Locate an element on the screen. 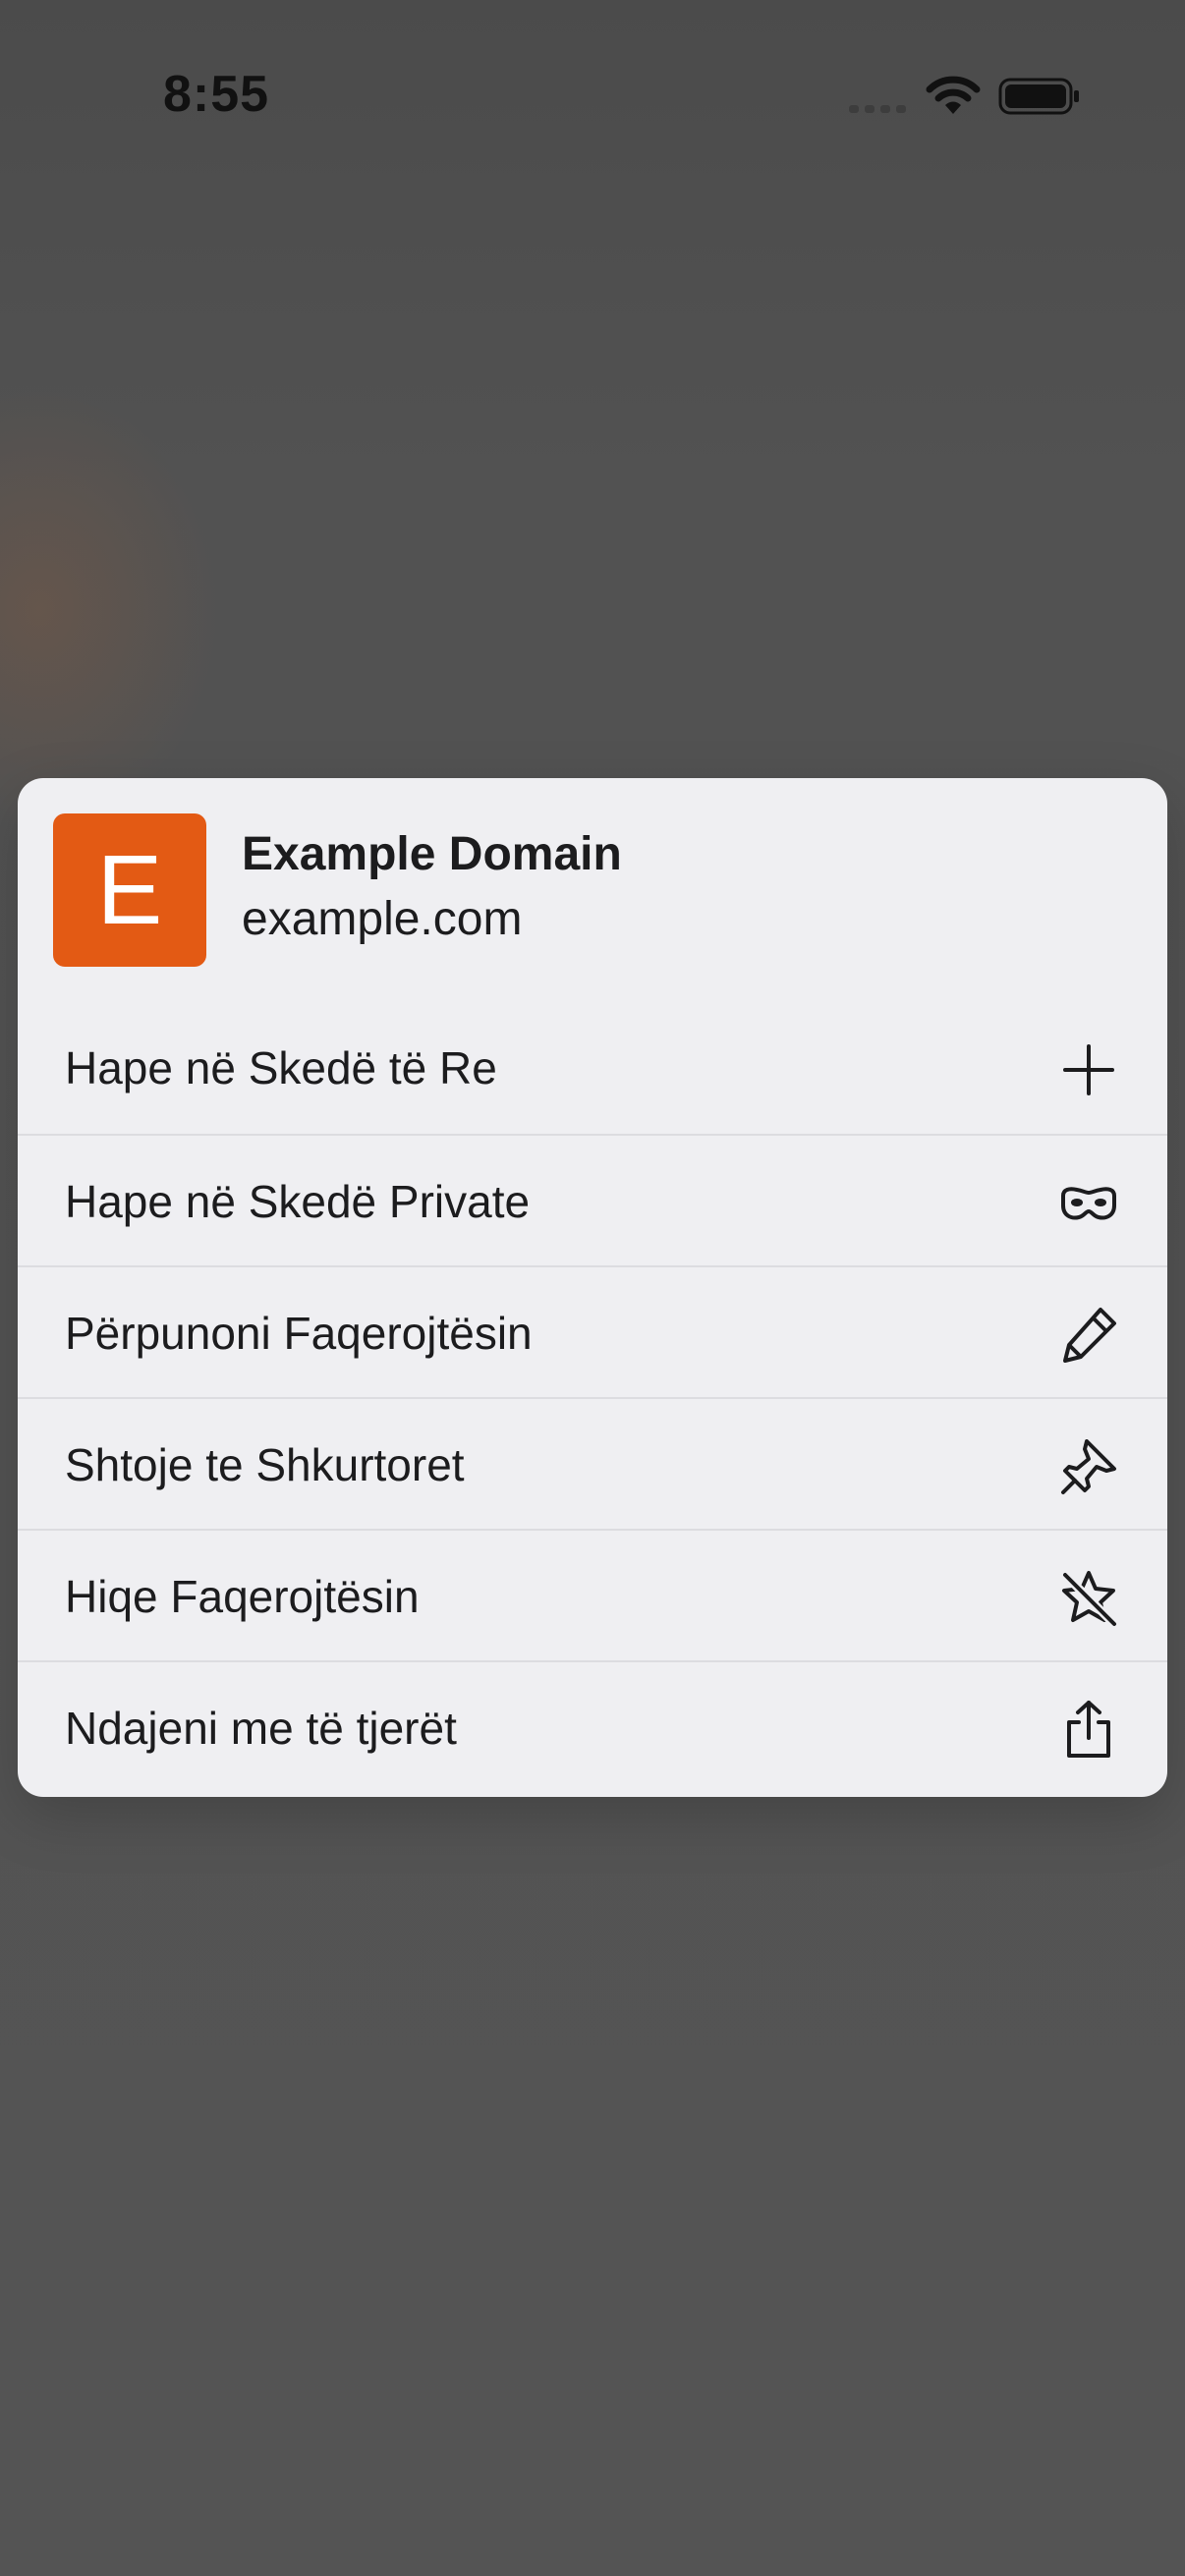 Image resolution: width=1185 pixels, height=2576 pixels. link-url: example.com is located at coordinates (383, 919).